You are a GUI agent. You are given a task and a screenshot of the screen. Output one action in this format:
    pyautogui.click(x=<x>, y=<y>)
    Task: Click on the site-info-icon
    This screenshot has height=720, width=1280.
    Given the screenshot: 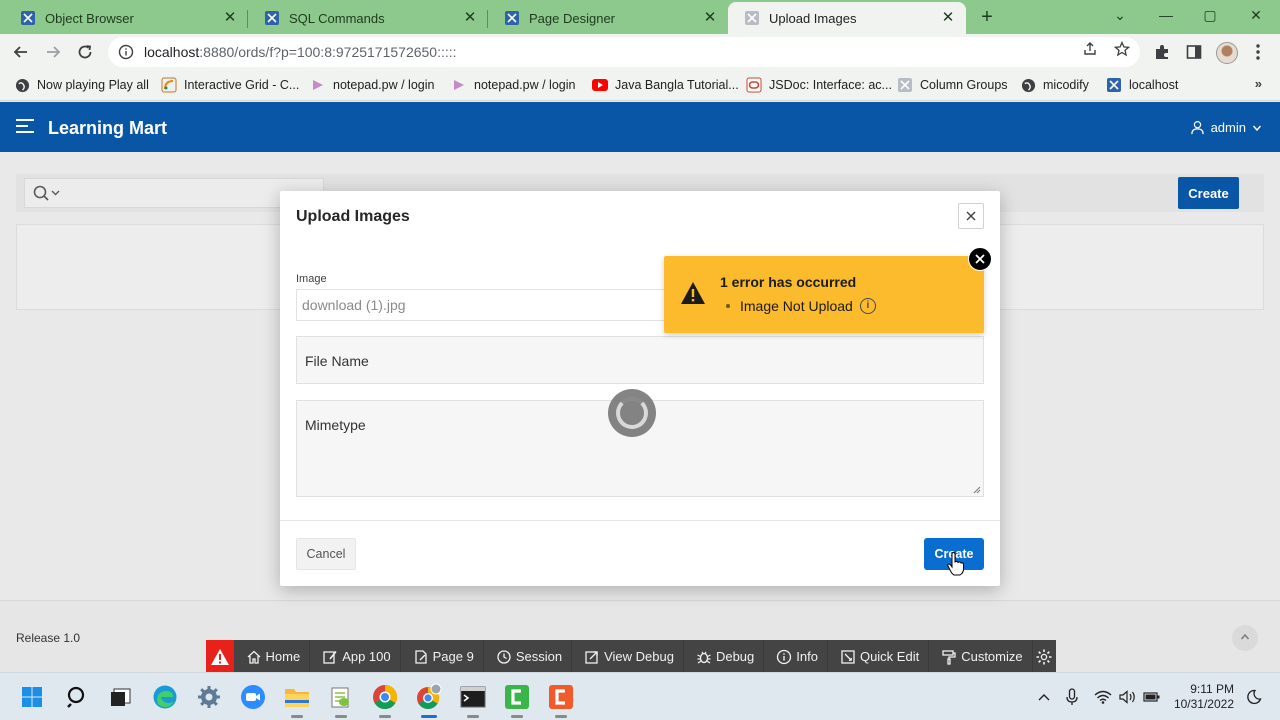 What is the action you would take?
    pyautogui.click(x=126, y=52)
    